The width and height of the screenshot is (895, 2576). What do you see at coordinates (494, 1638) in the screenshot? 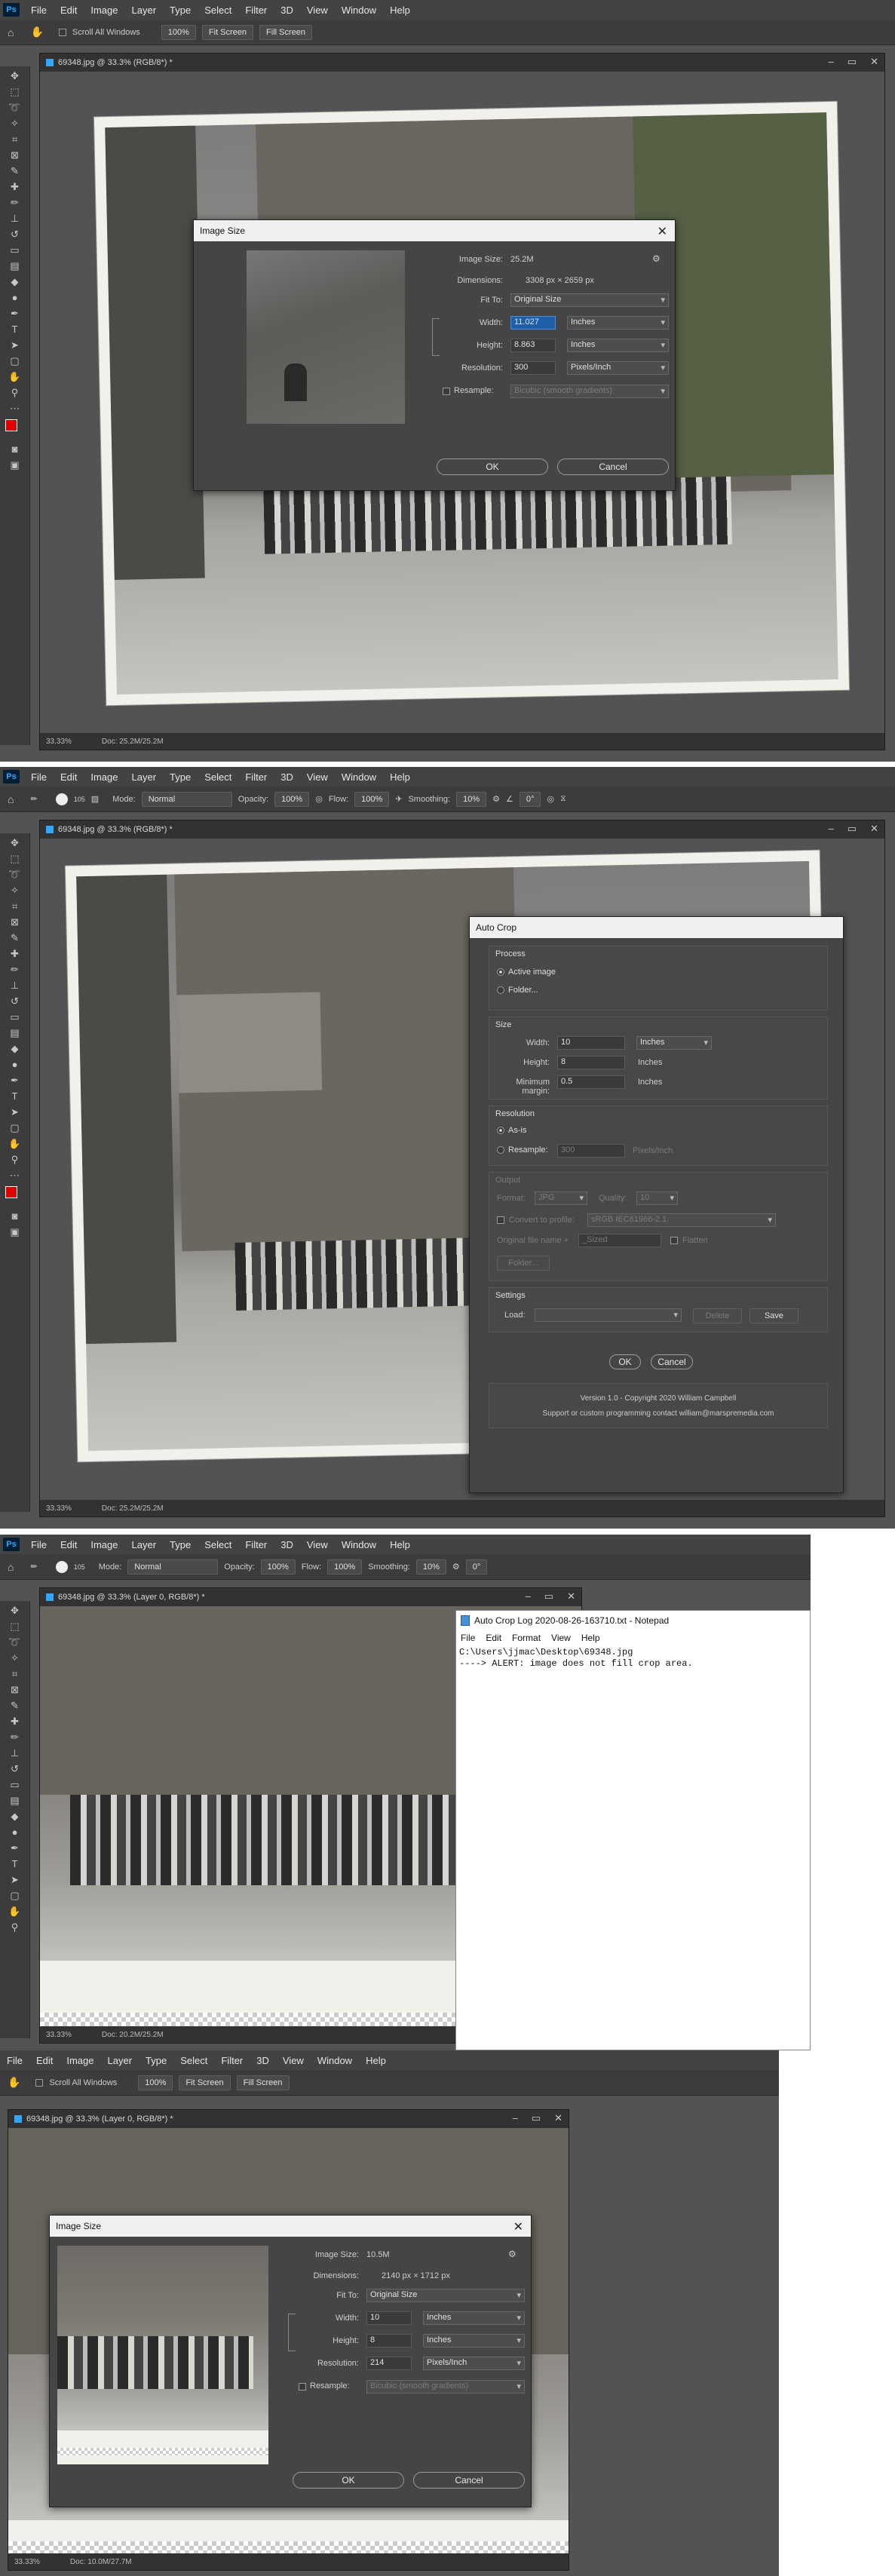
I see `notepad-menu-edit: Edit` at bounding box center [494, 1638].